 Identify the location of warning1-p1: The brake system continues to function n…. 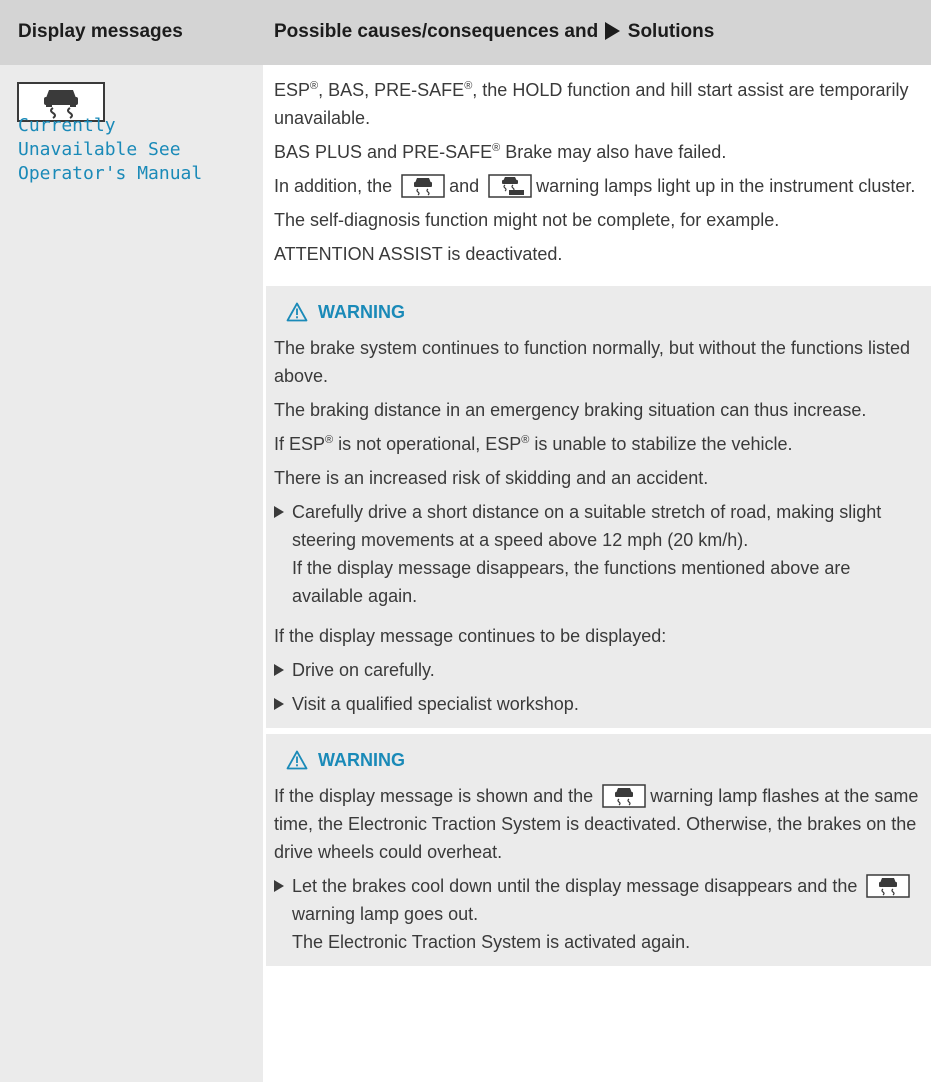
(592, 362).